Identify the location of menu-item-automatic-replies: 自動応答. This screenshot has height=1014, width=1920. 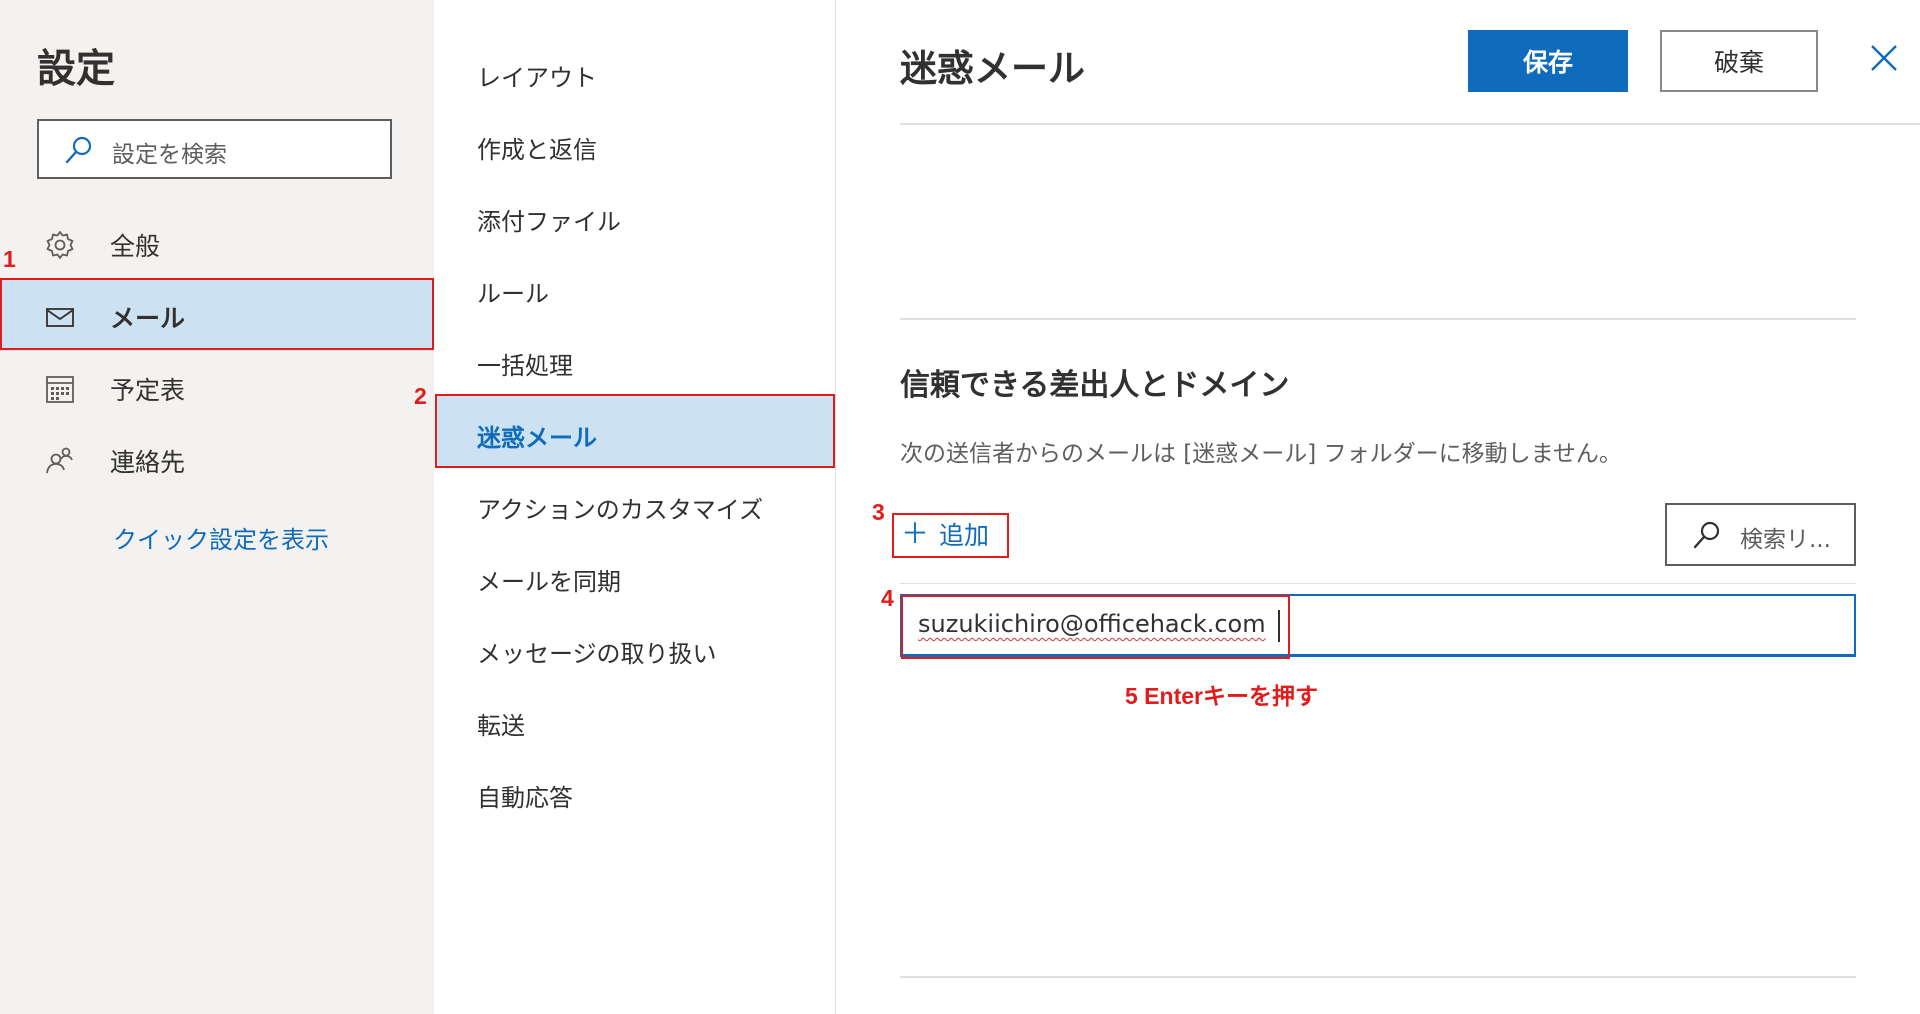
(635, 792).